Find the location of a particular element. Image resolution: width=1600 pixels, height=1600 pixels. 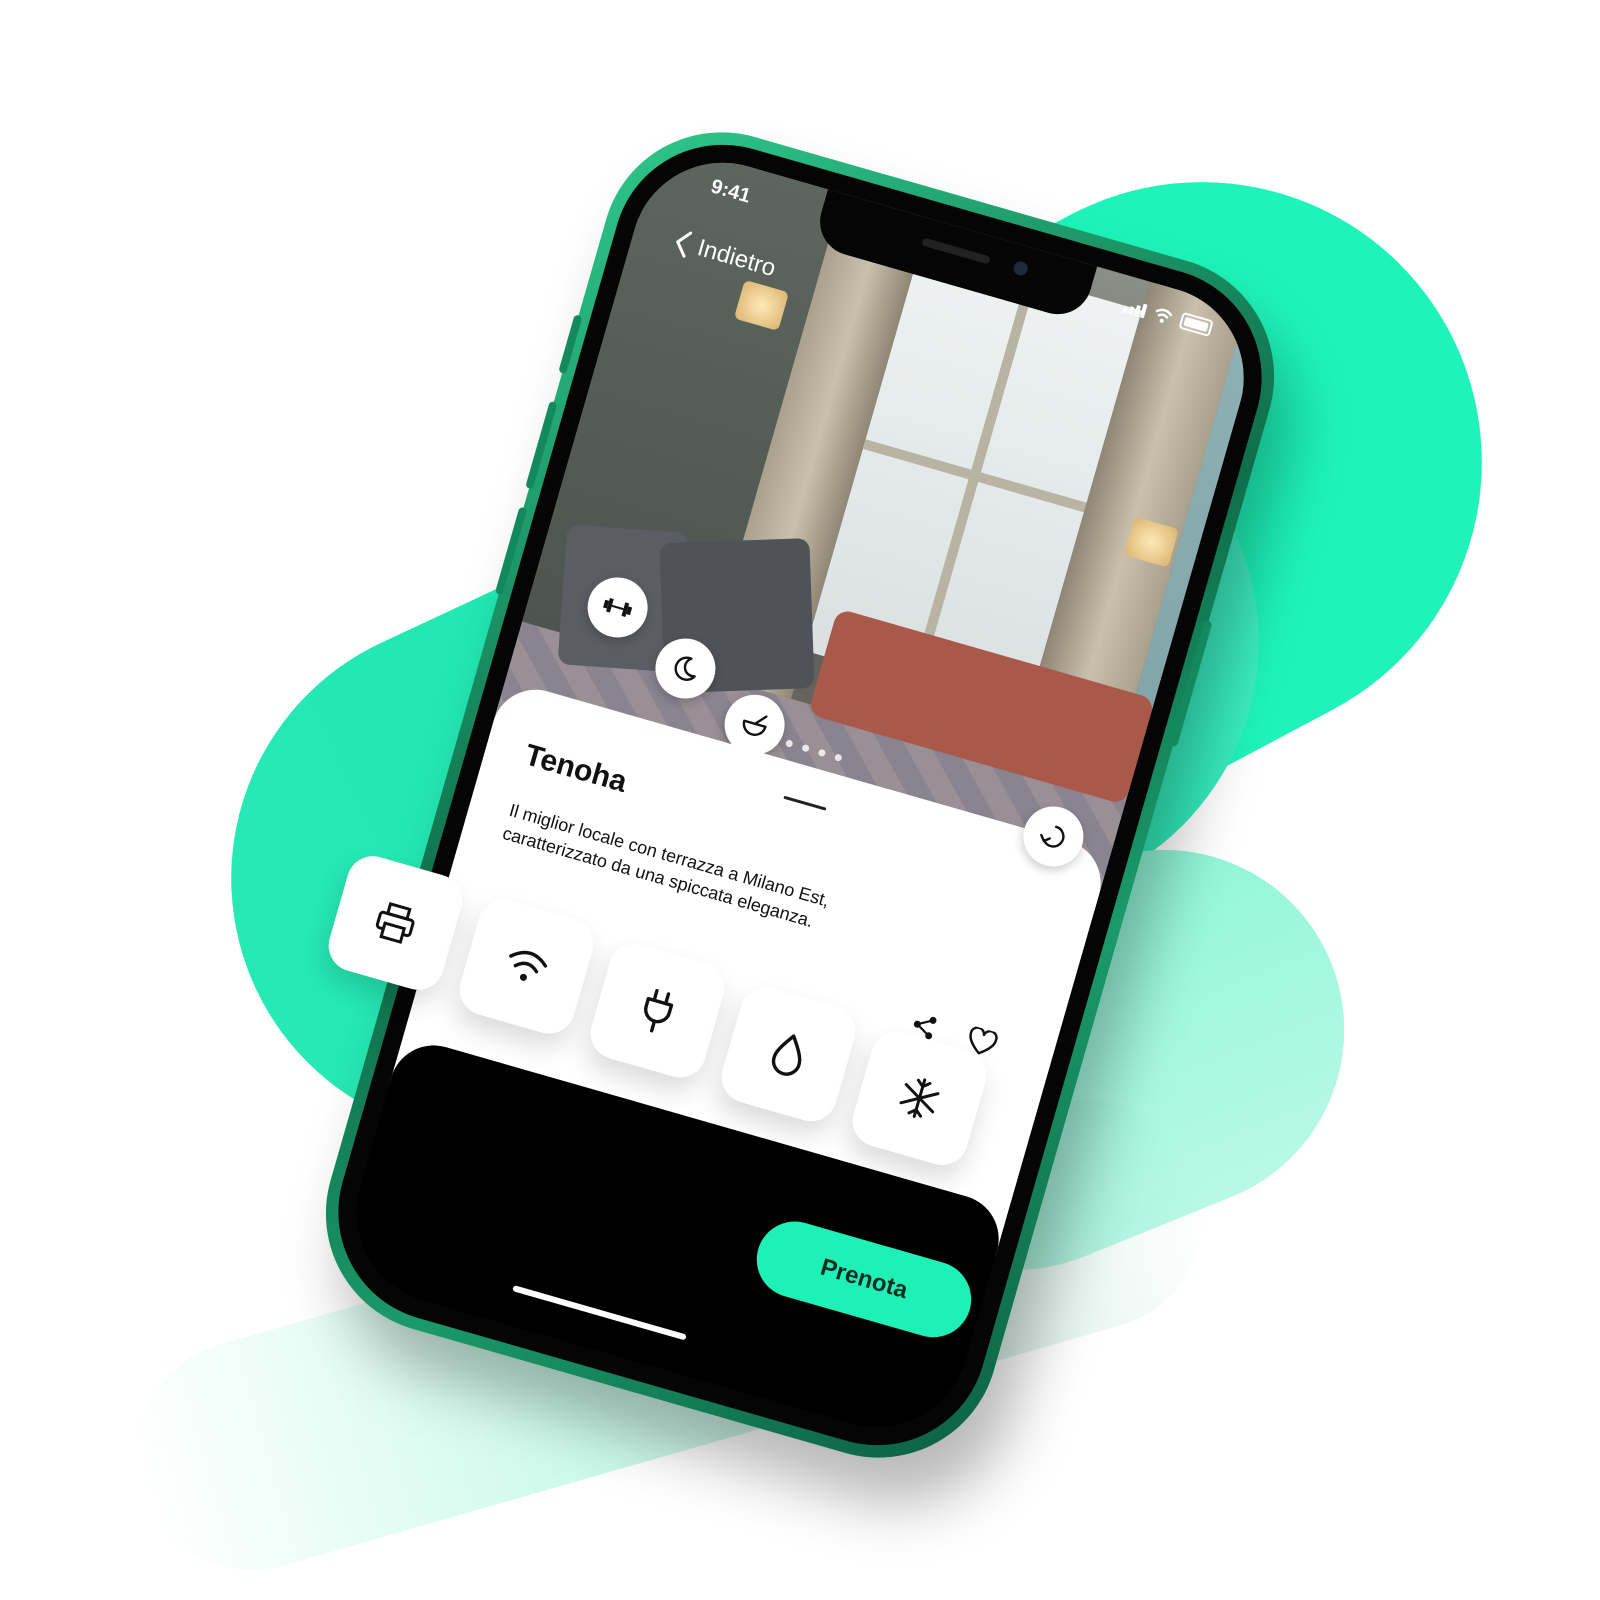

amenity-air-conditioning is located at coordinates (919, 1098).